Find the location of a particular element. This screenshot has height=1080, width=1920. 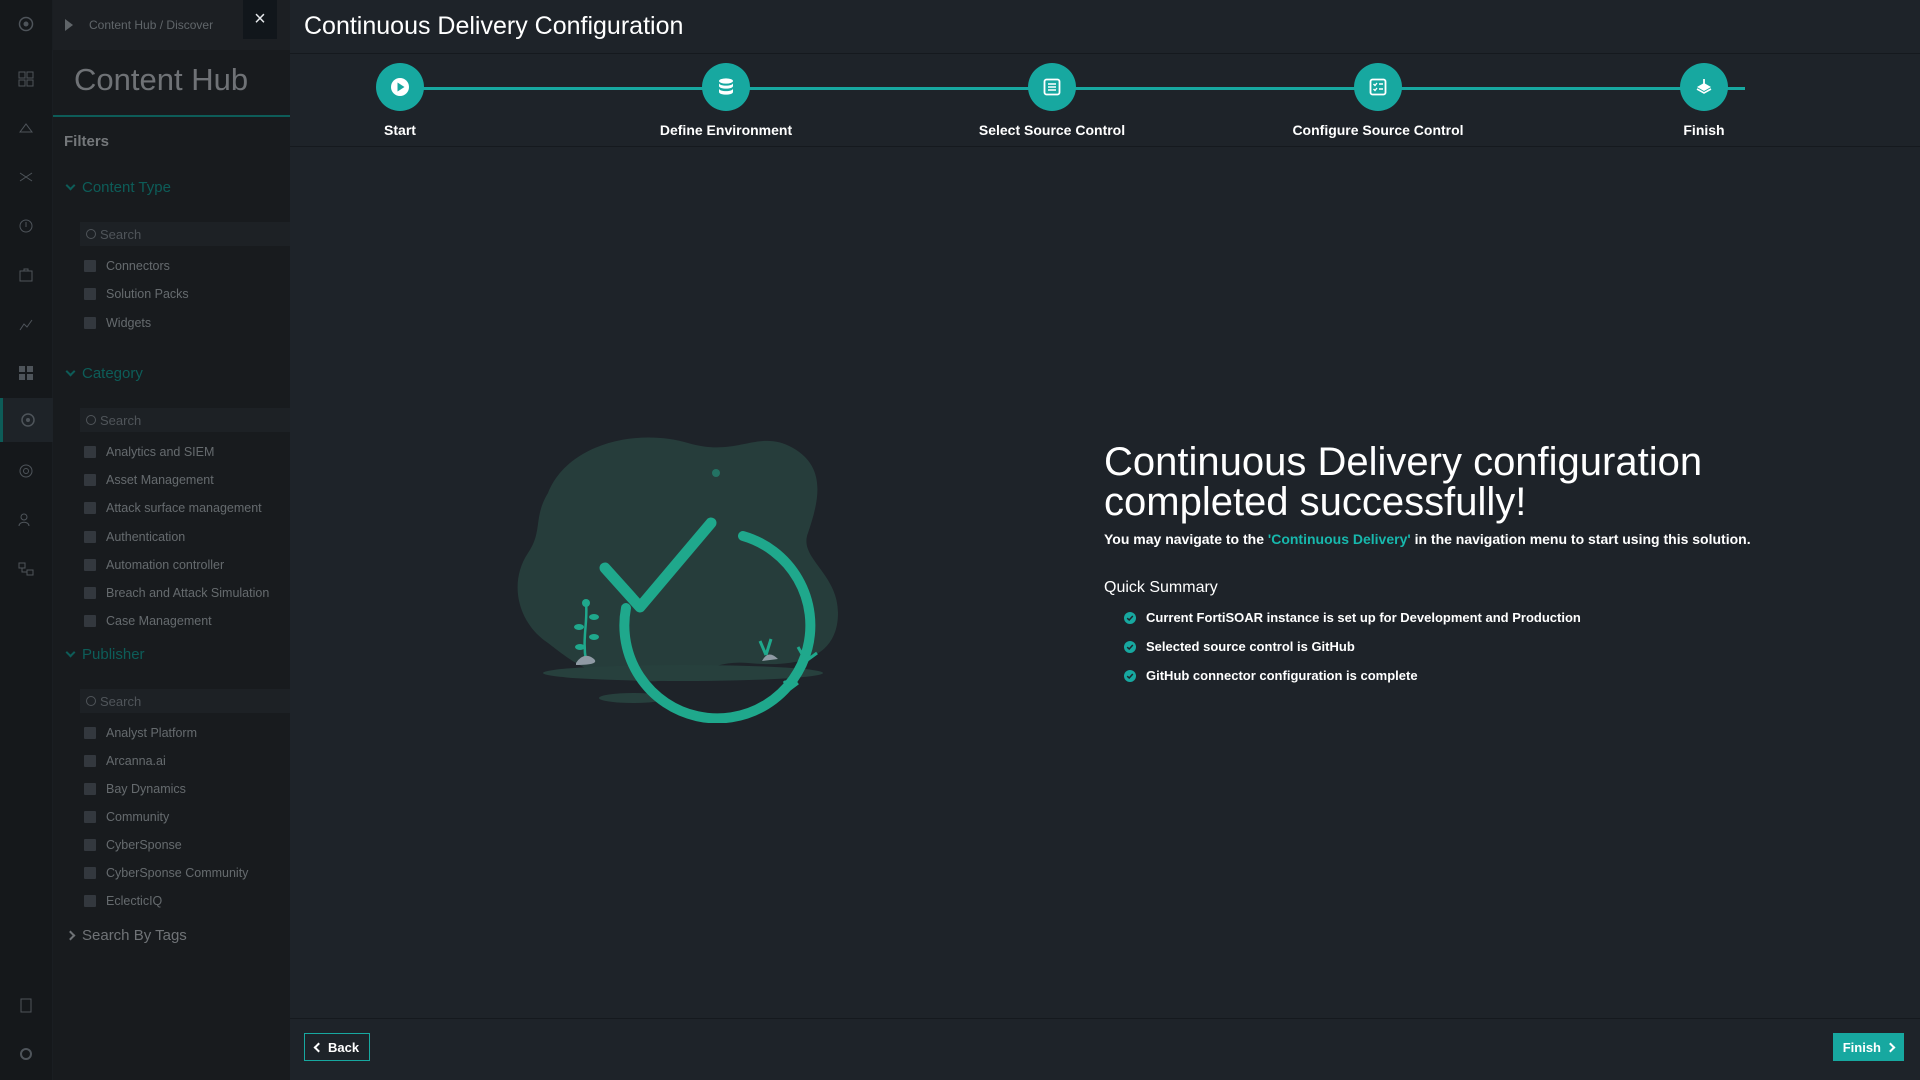

filter-item: Widgets is located at coordinates (117, 323).